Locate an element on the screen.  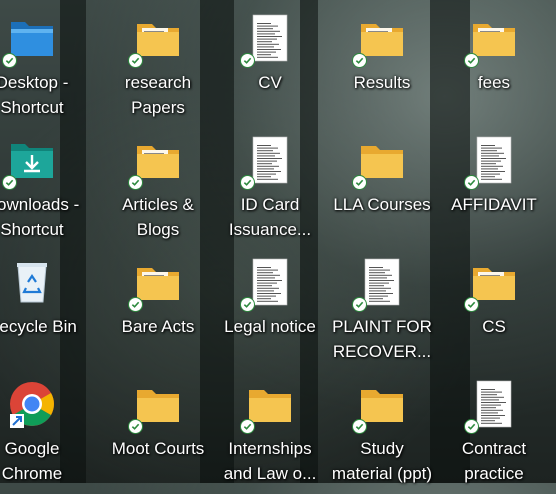
desktop-icon-research-papers: research Papers is located at coordinates (158, 68).